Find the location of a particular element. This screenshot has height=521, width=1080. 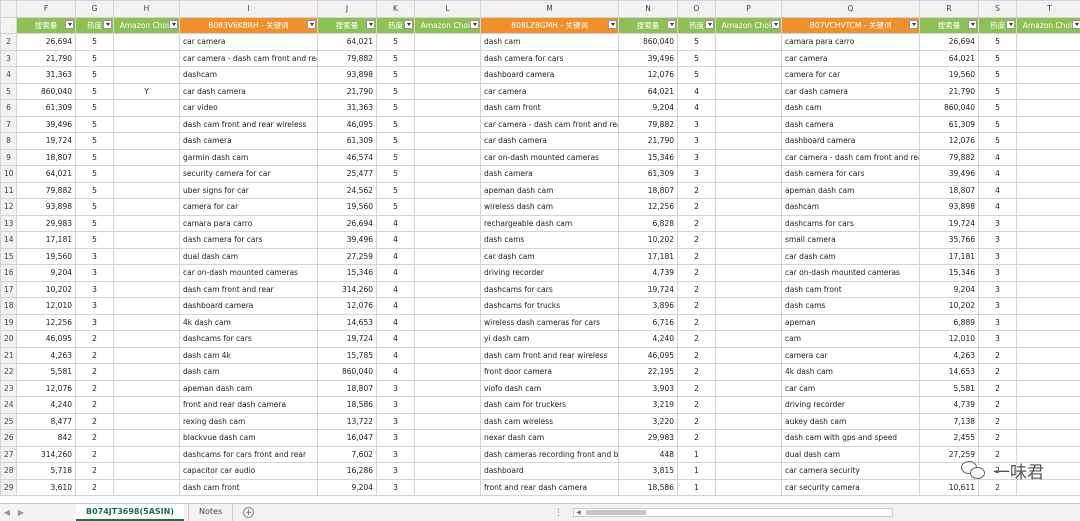

cell: 6,716 is located at coordinates (648, 322).